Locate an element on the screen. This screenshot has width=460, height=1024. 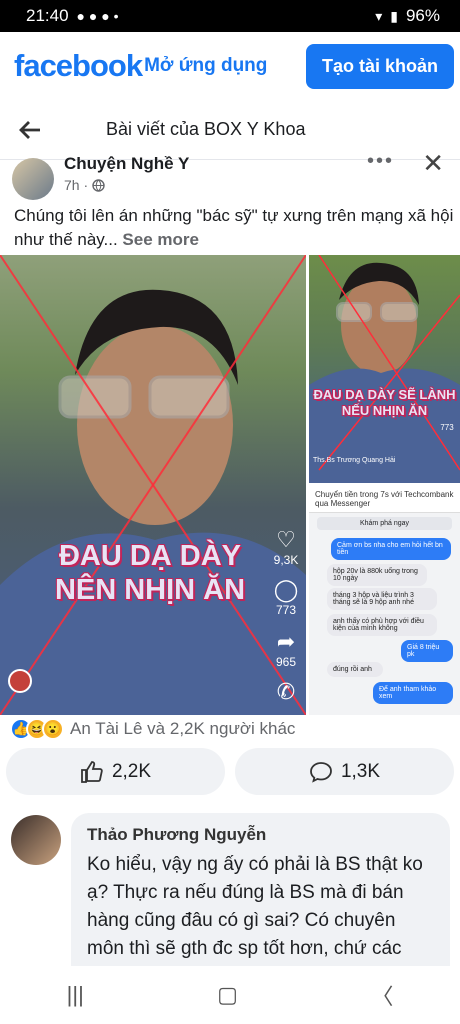
post-time: 7h · is located at coordinates (84, 185).